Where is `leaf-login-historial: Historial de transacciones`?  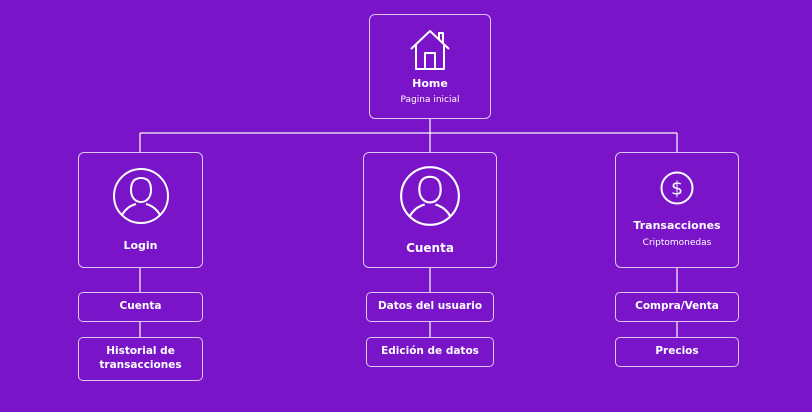
leaf-login-historial: Historial de transacciones is located at coordinates (140, 359).